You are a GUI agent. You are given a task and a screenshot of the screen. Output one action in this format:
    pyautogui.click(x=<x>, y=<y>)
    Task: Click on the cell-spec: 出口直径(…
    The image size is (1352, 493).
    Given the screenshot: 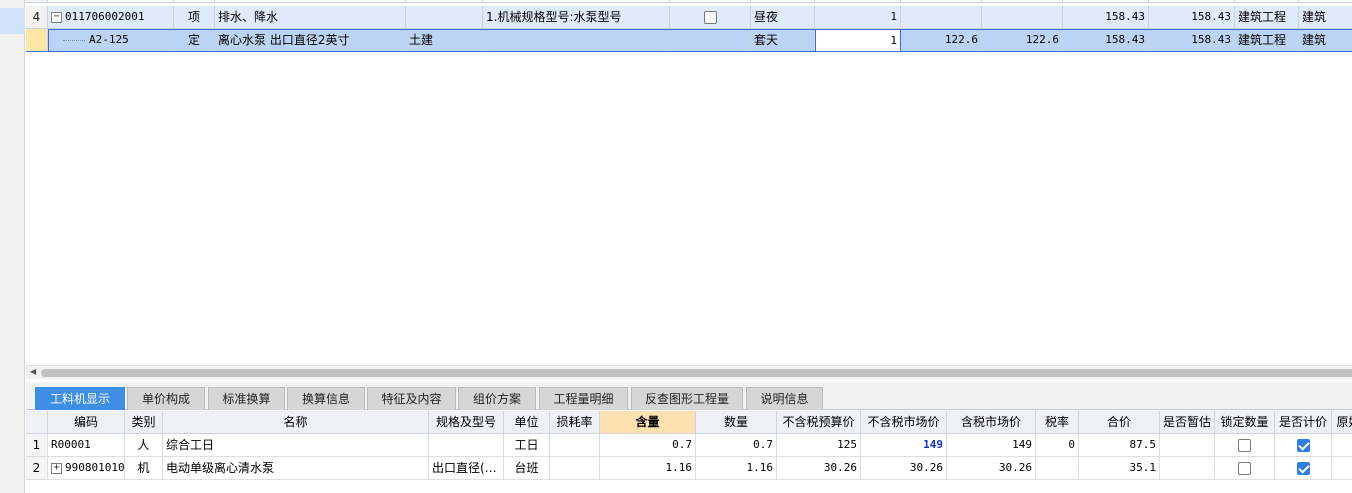 What is the action you would take?
    pyautogui.click(x=466, y=468)
    